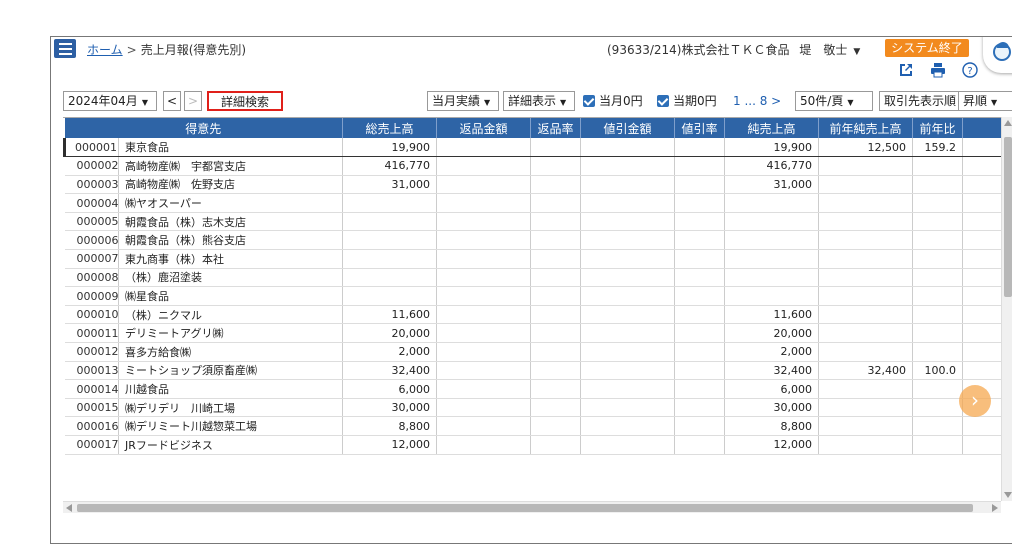 The height and width of the screenshot is (544, 1012). I want to click on user-name: 堤 敬士, so click(823, 50).